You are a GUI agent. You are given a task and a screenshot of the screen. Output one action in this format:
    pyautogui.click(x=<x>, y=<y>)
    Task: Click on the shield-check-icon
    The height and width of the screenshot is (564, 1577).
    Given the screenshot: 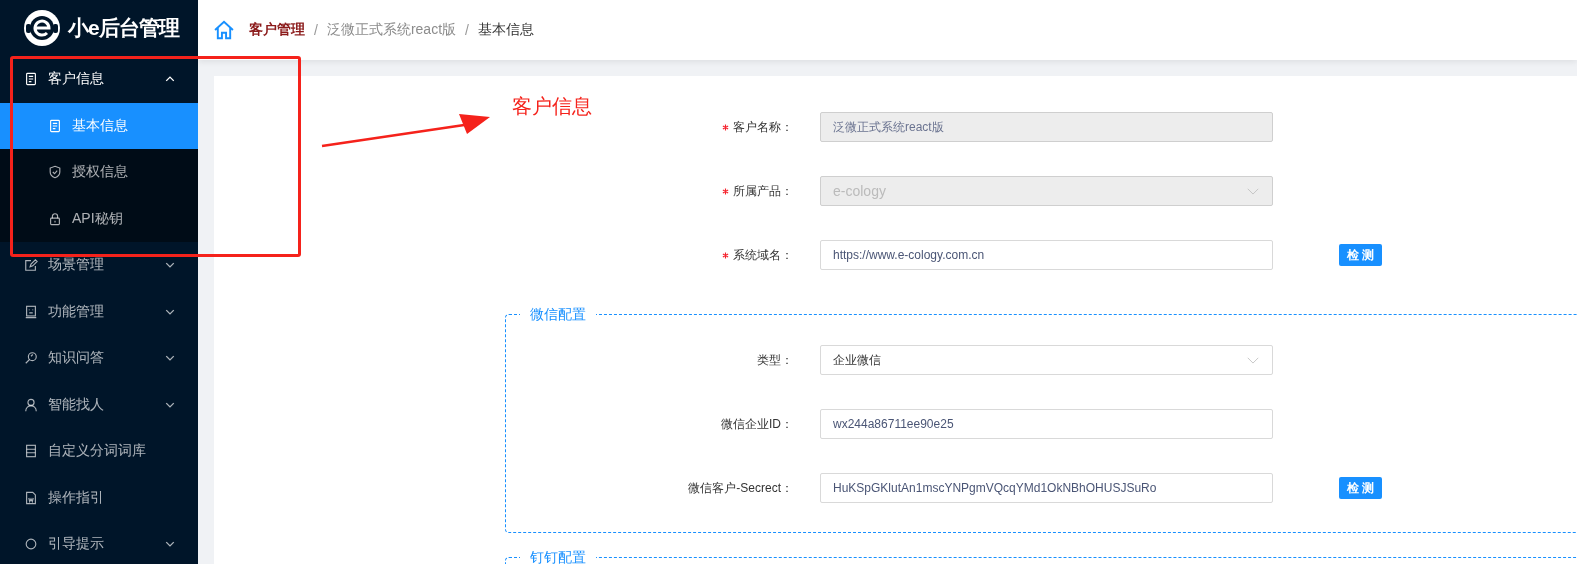 What is the action you would take?
    pyautogui.click(x=55, y=172)
    